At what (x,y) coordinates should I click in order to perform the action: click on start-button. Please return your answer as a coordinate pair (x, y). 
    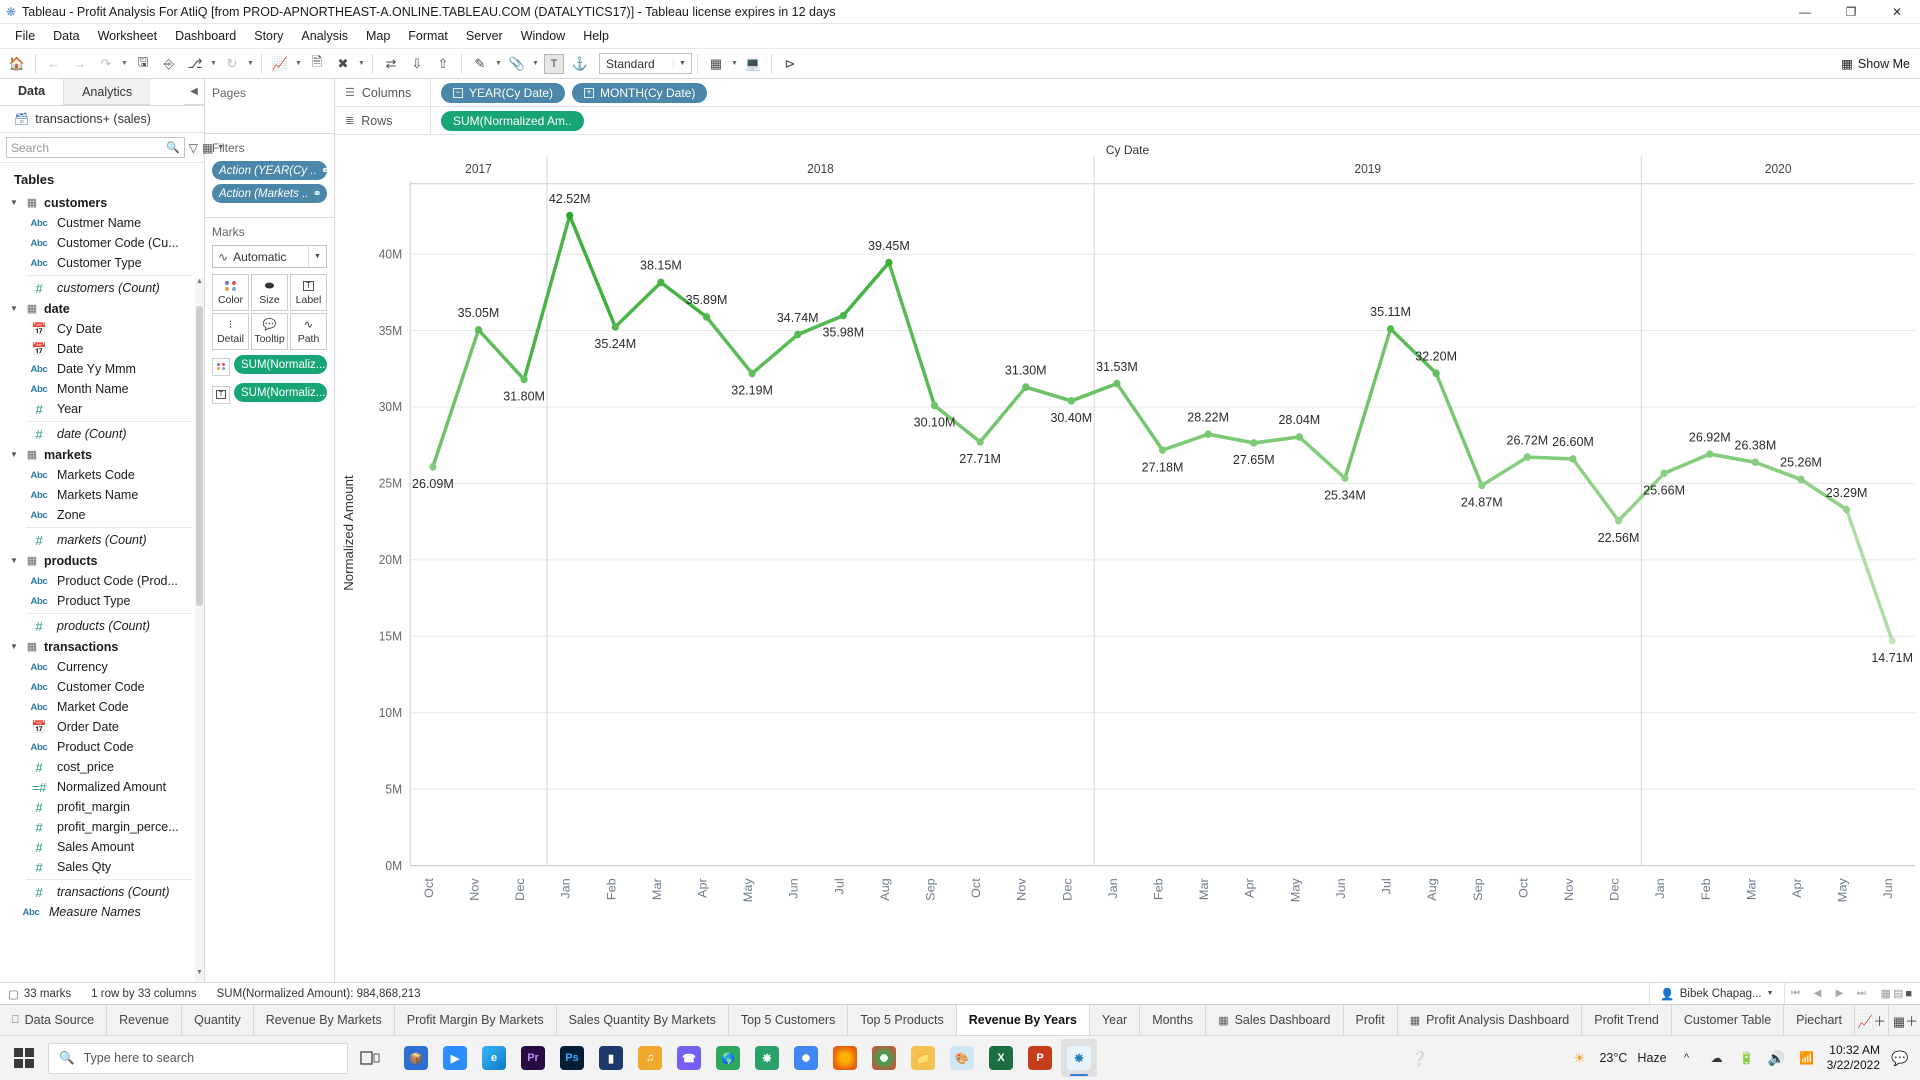
    Looking at the image, I should click on (24, 1058).